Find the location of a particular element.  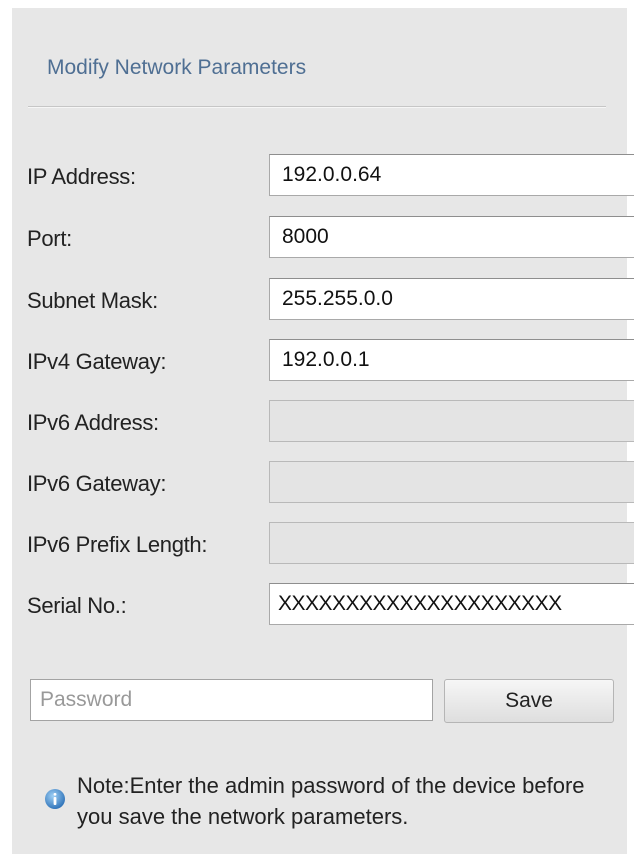

subnet-mask-label: Subnet Mask: is located at coordinates (92, 300).